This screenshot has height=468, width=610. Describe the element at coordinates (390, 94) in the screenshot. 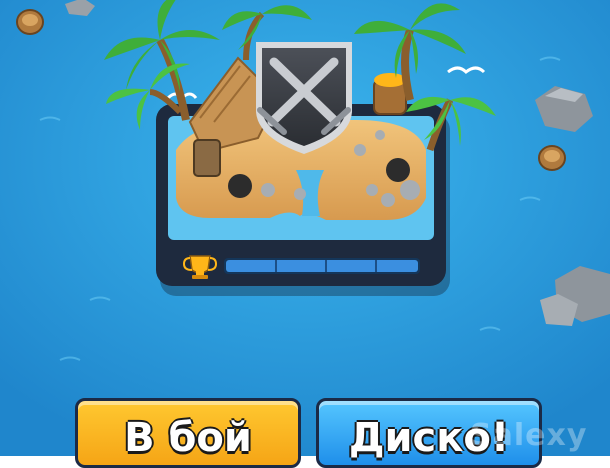

I see `gold-barrel-icon` at that location.